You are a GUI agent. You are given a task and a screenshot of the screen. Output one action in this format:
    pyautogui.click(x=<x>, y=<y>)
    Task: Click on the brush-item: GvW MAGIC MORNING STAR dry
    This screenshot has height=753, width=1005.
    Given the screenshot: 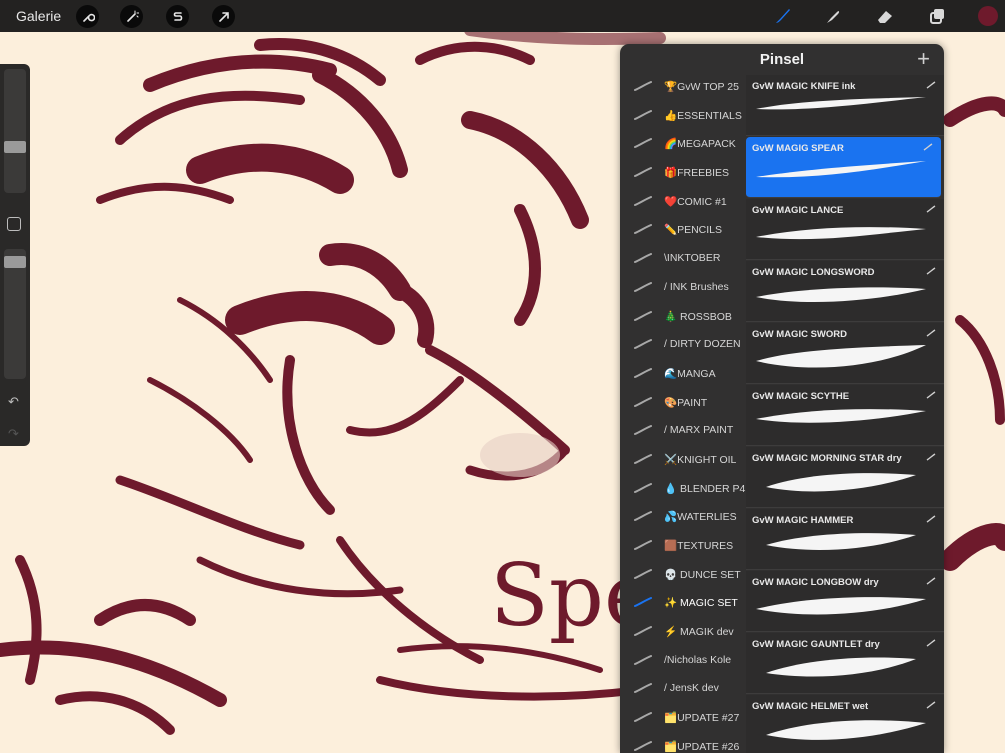 What is the action you would take?
    pyautogui.click(x=845, y=477)
    